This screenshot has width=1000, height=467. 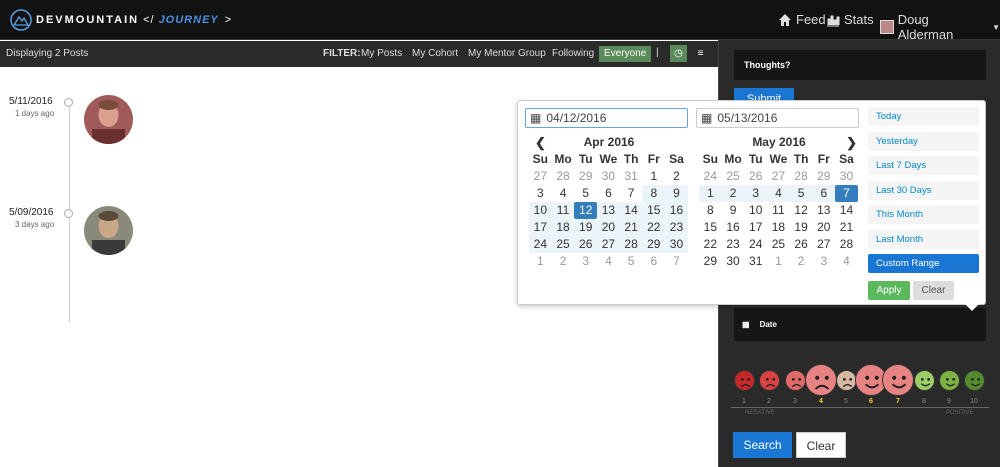 What do you see at coordinates (923, 165) in the screenshot?
I see `range-option: Last 7 Days` at bounding box center [923, 165].